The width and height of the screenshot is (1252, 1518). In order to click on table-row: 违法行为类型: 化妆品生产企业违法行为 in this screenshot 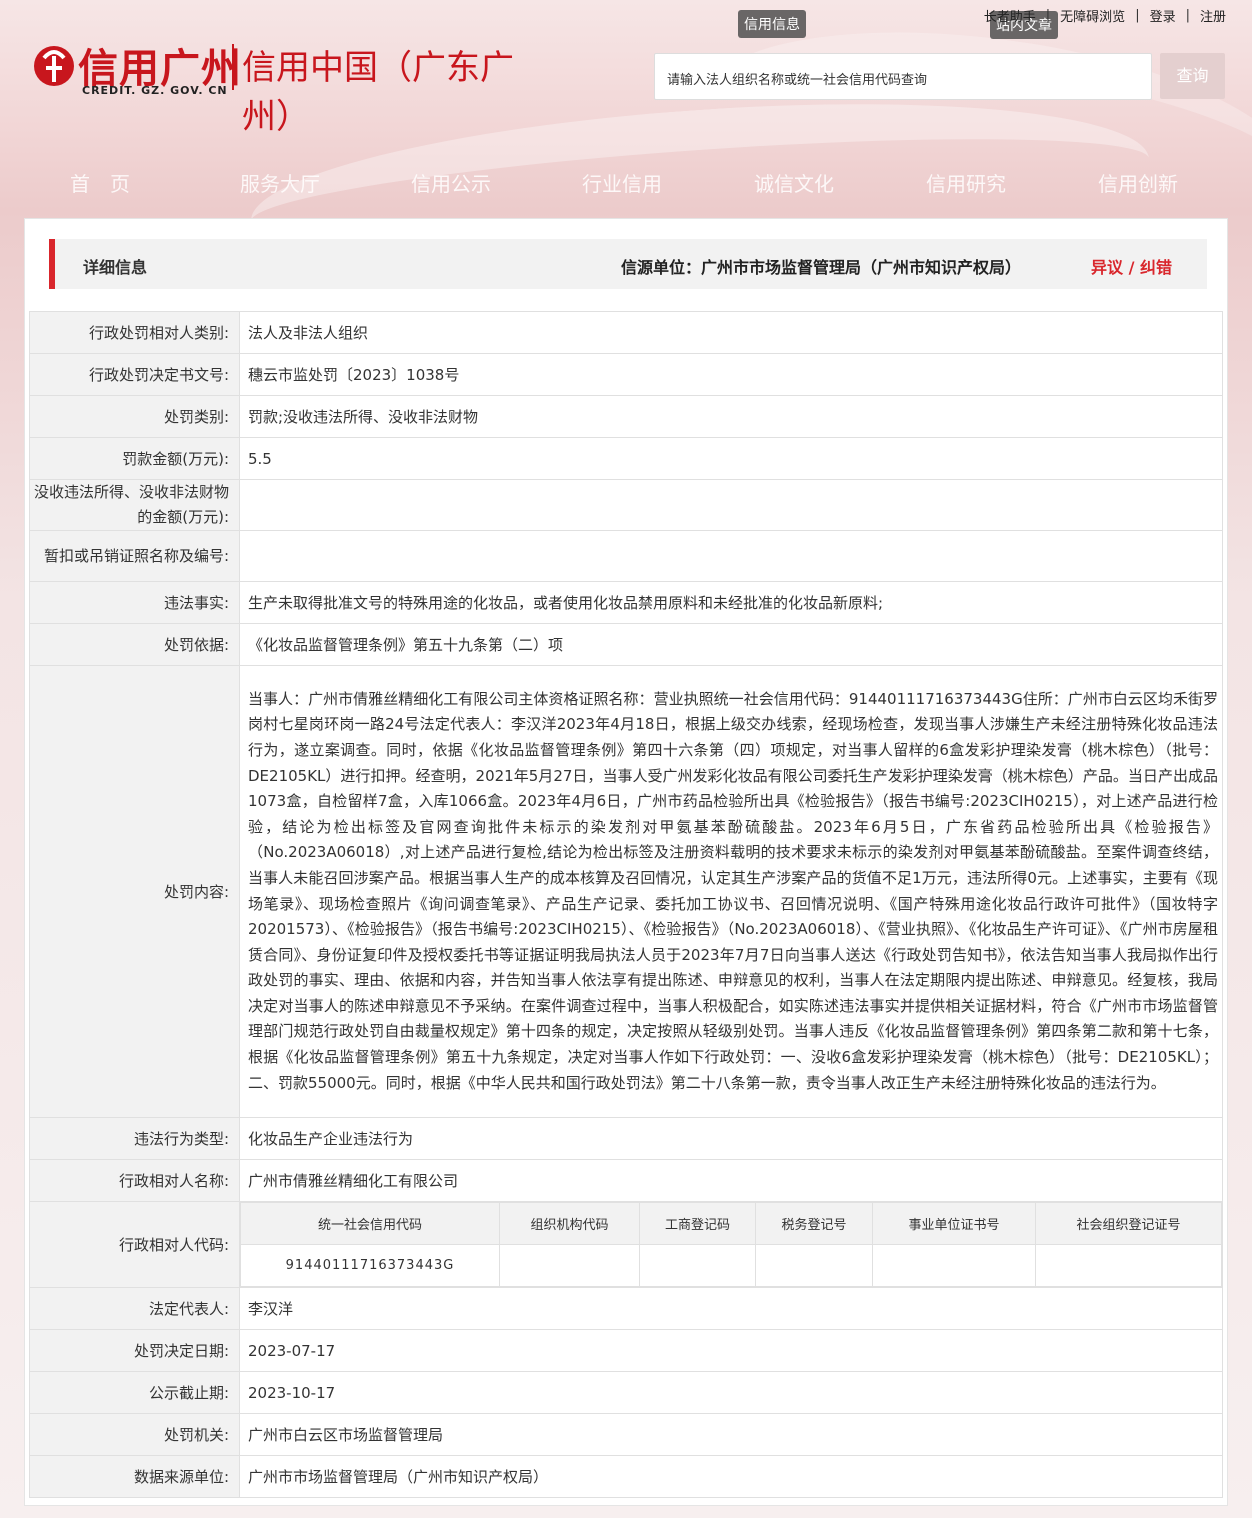, I will do `click(626, 1138)`.